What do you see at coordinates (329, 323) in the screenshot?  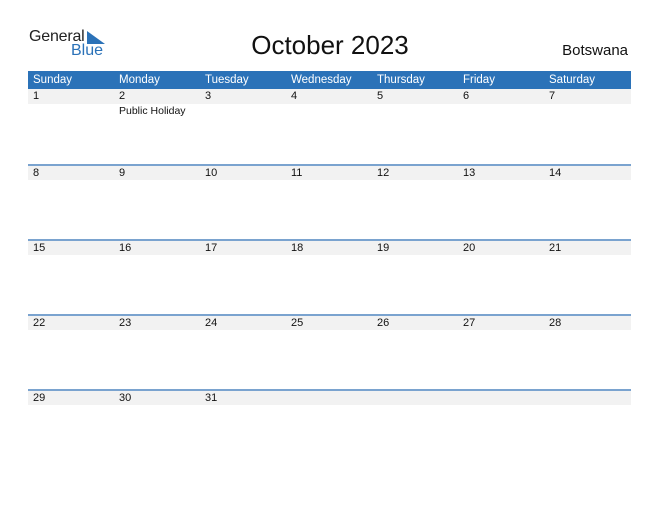 I see `day-number-strip: 22 23 24 25 26 27 28` at bounding box center [329, 323].